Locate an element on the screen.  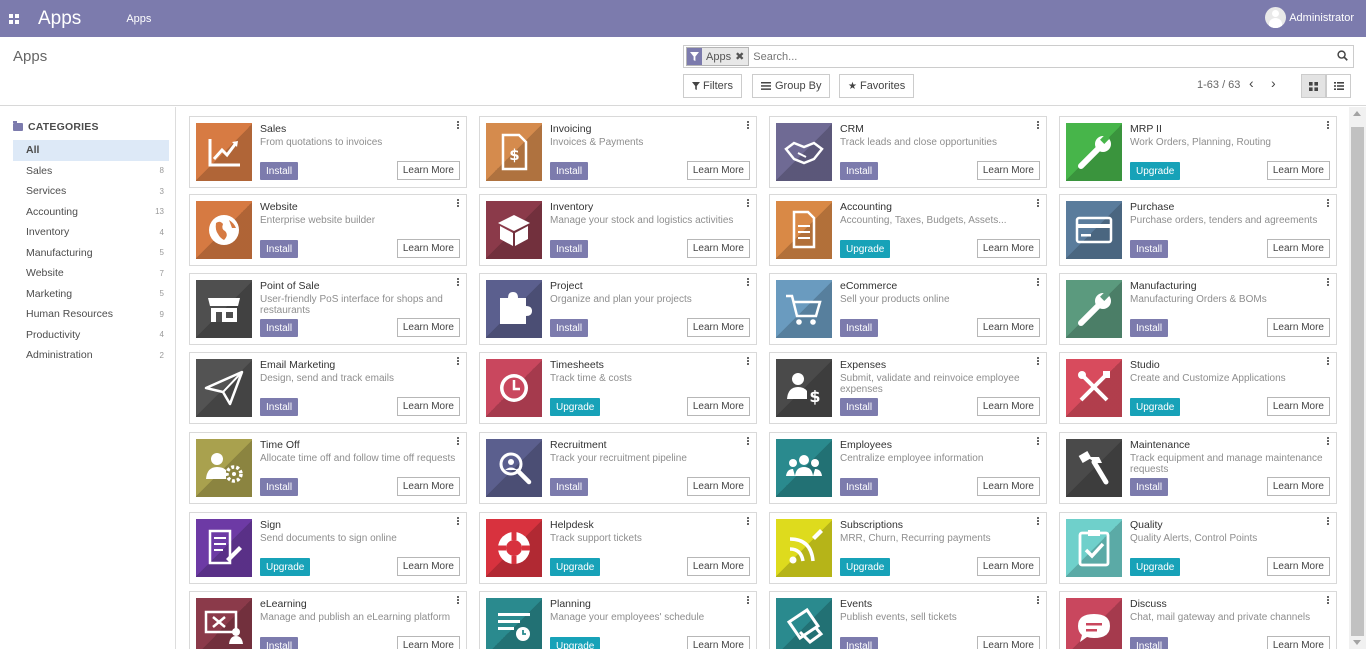
kanban-view-icon is located at coordinates (1313, 86).